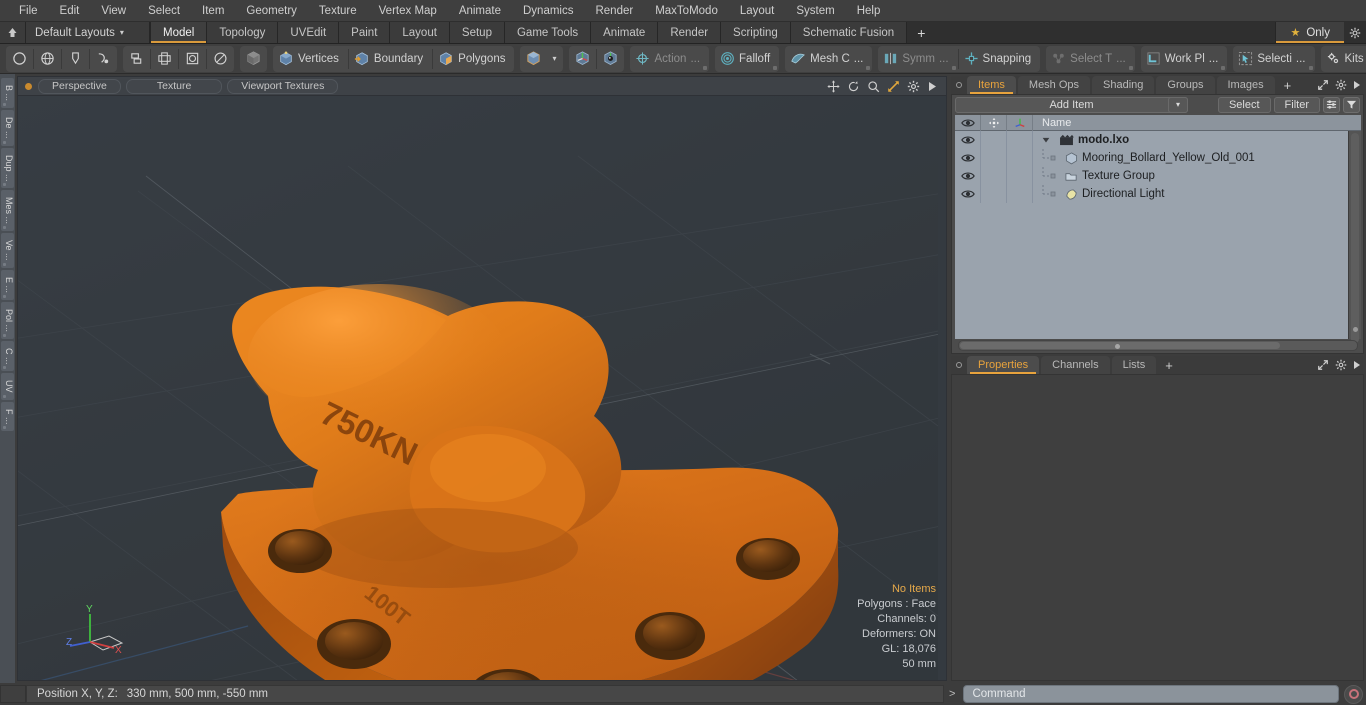  Describe the element at coordinates (309, 32) in the screenshot. I see `layout-tab-uvedit: UVEdit` at that location.